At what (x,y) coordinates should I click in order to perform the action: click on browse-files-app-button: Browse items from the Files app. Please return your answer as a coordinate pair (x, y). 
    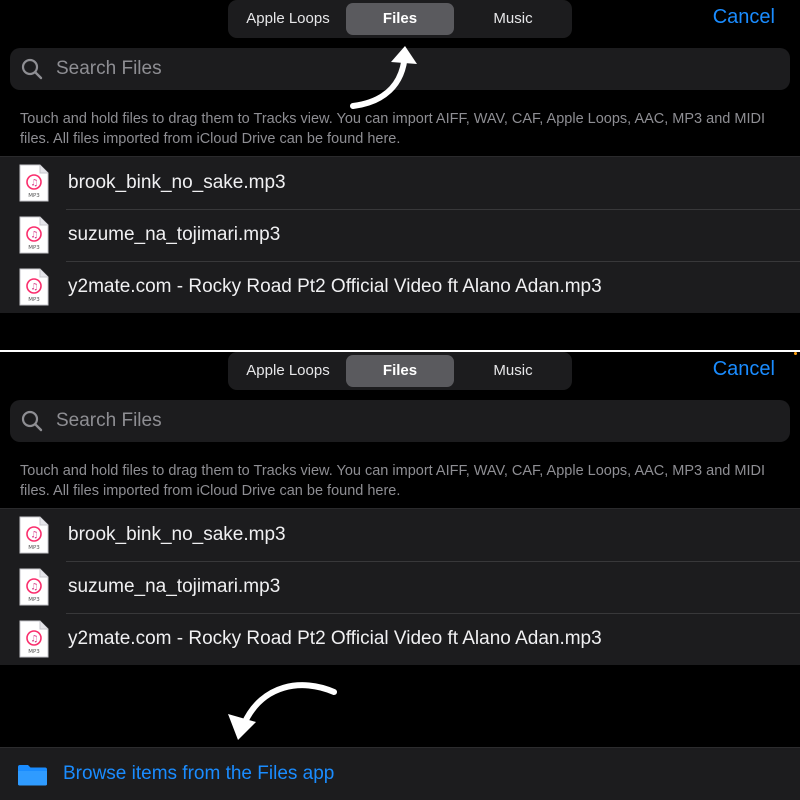
    Looking at the image, I should click on (400, 773).